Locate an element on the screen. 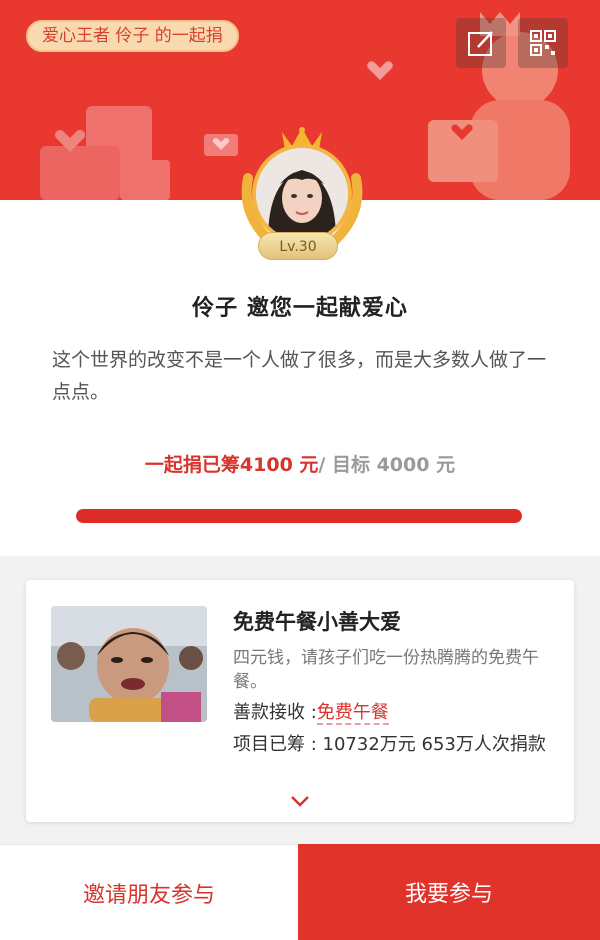 This screenshot has height=940, width=600. edit-icon is located at coordinates (480, 43).